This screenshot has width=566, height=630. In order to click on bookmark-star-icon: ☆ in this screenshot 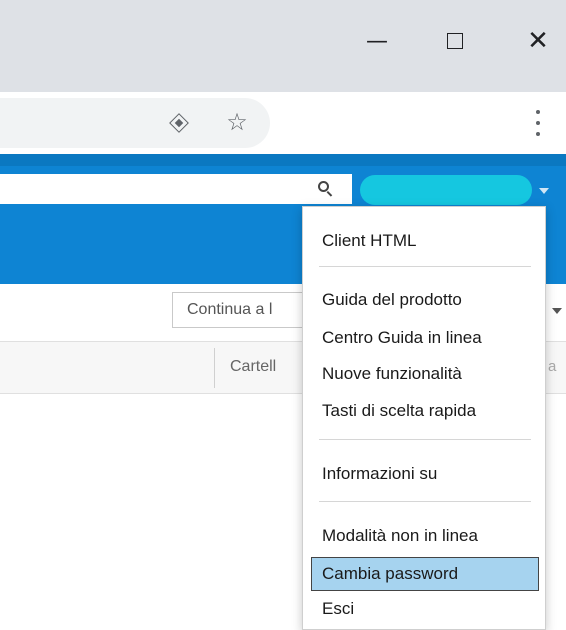, I will do `click(237, 122)`.